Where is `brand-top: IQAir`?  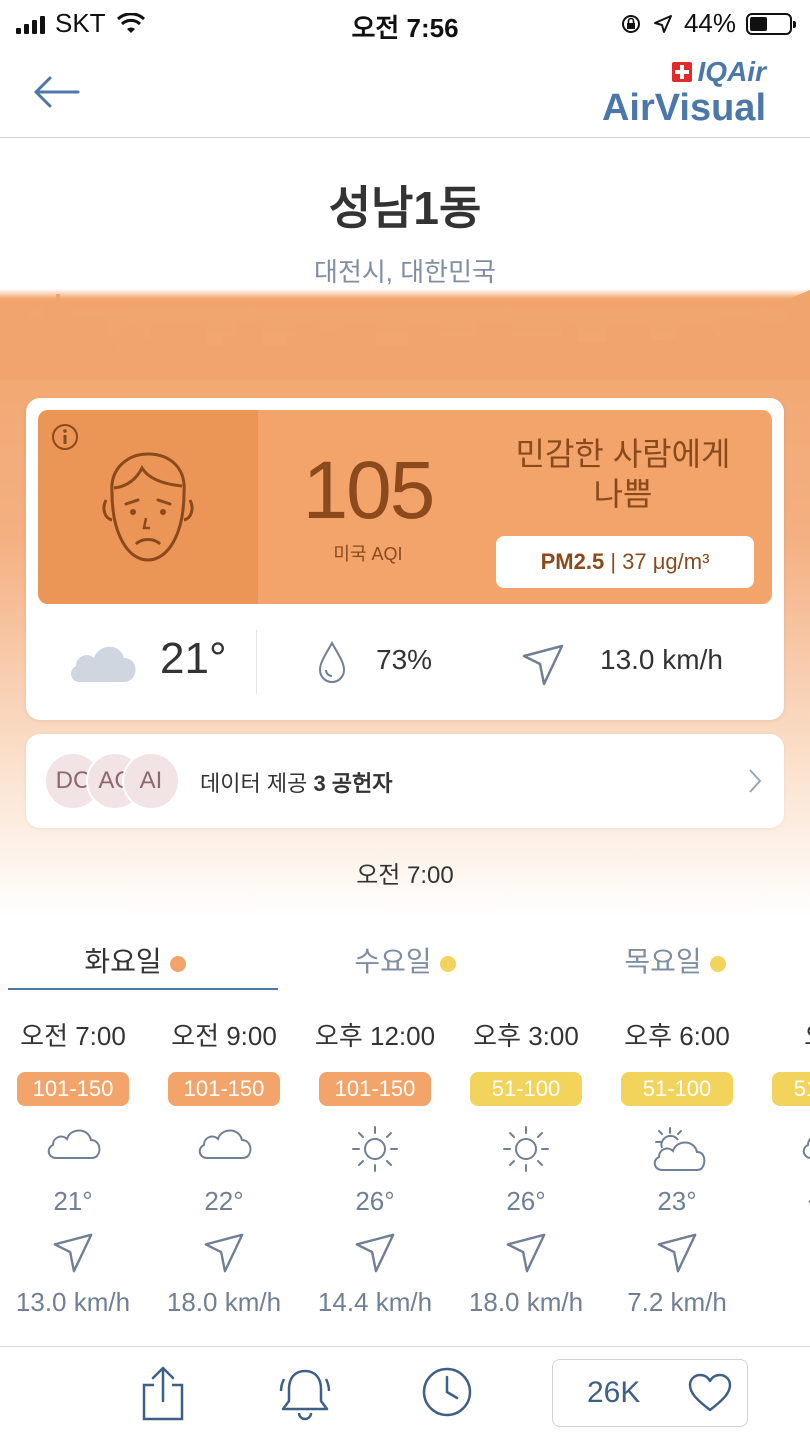 brand-top: IQAir is located at coordinates (731, 71).